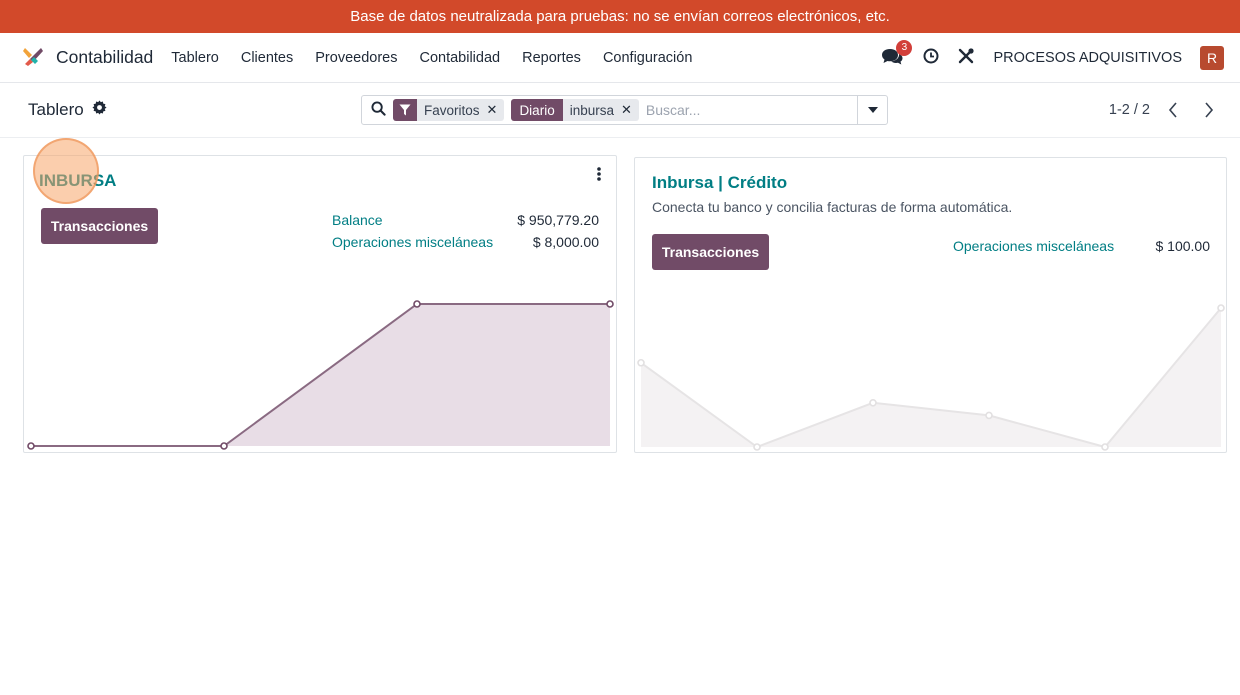 Image resolution: width=1240 pixels, height=695 pixels. I want to click on menu-item-contabilidad: Contabilidad, so click(459, 58).